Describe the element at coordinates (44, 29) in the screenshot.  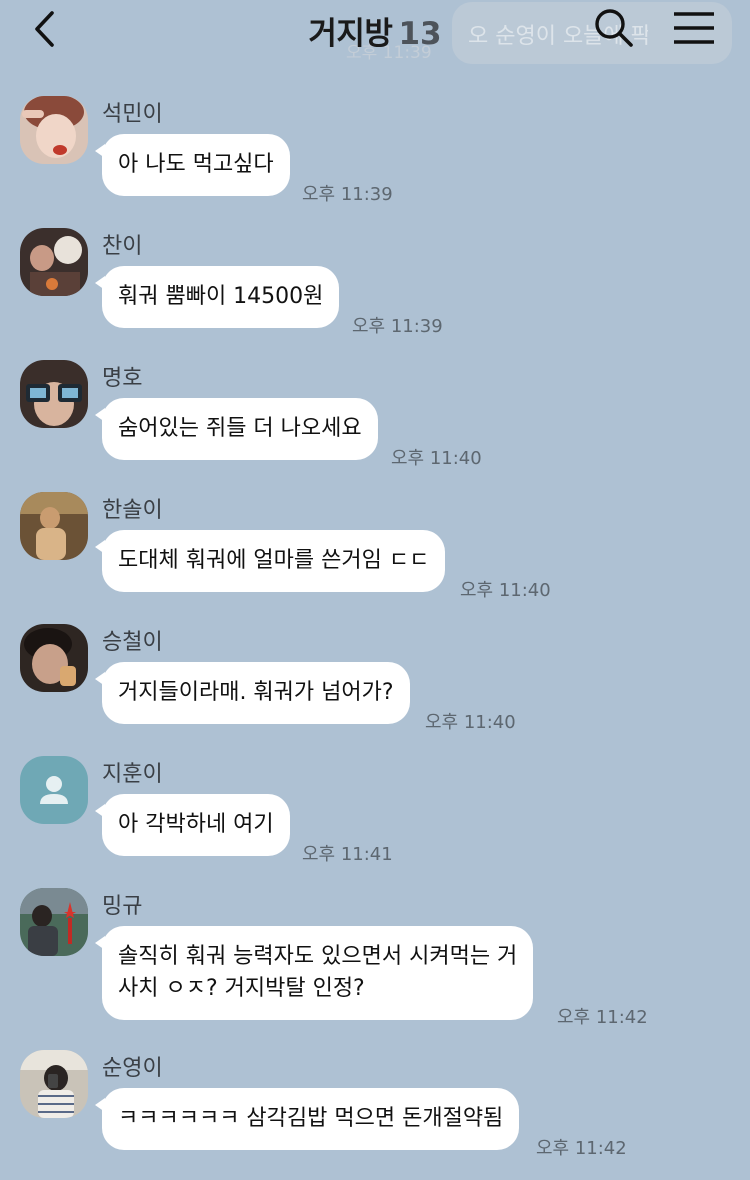
I see `chevron-left-icon` at that location.